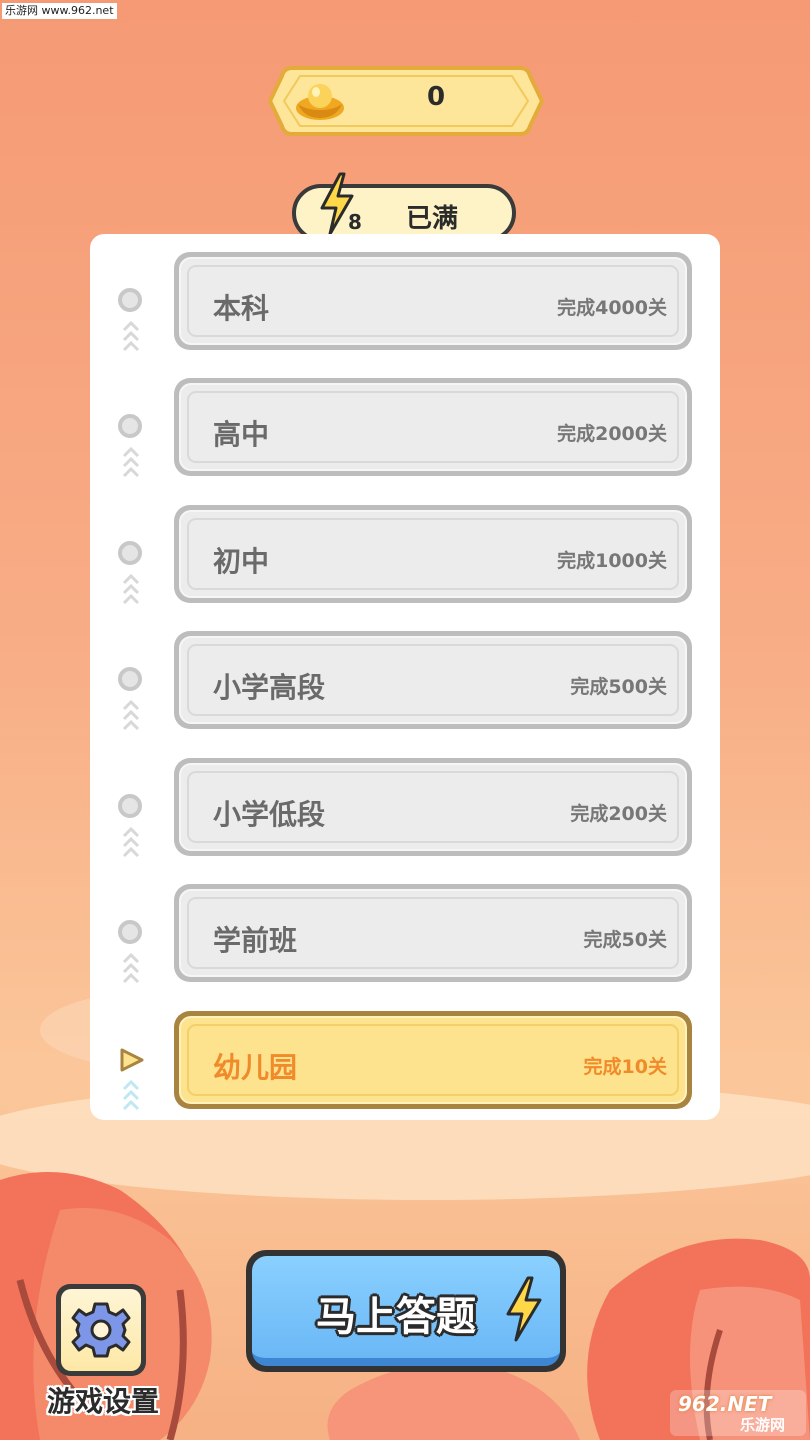  I want to click on level-requirement: 完成2000关, so click(612, 434).